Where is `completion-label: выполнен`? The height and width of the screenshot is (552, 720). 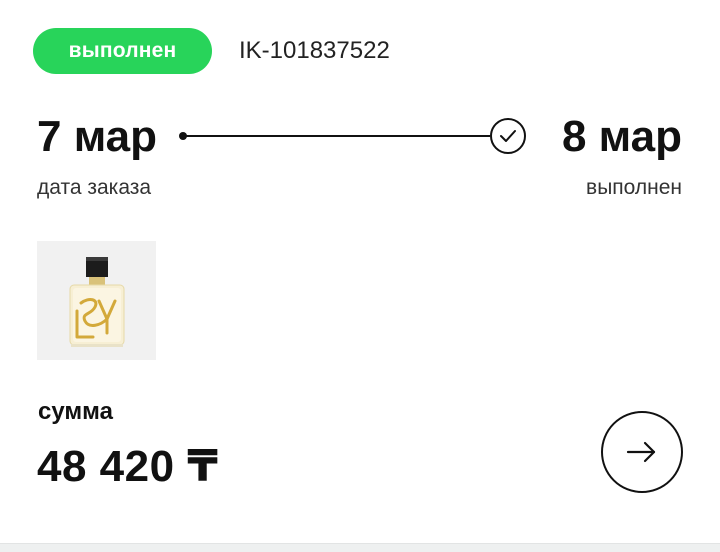 completion-label: выполнен is located at coordinates (634, 187).